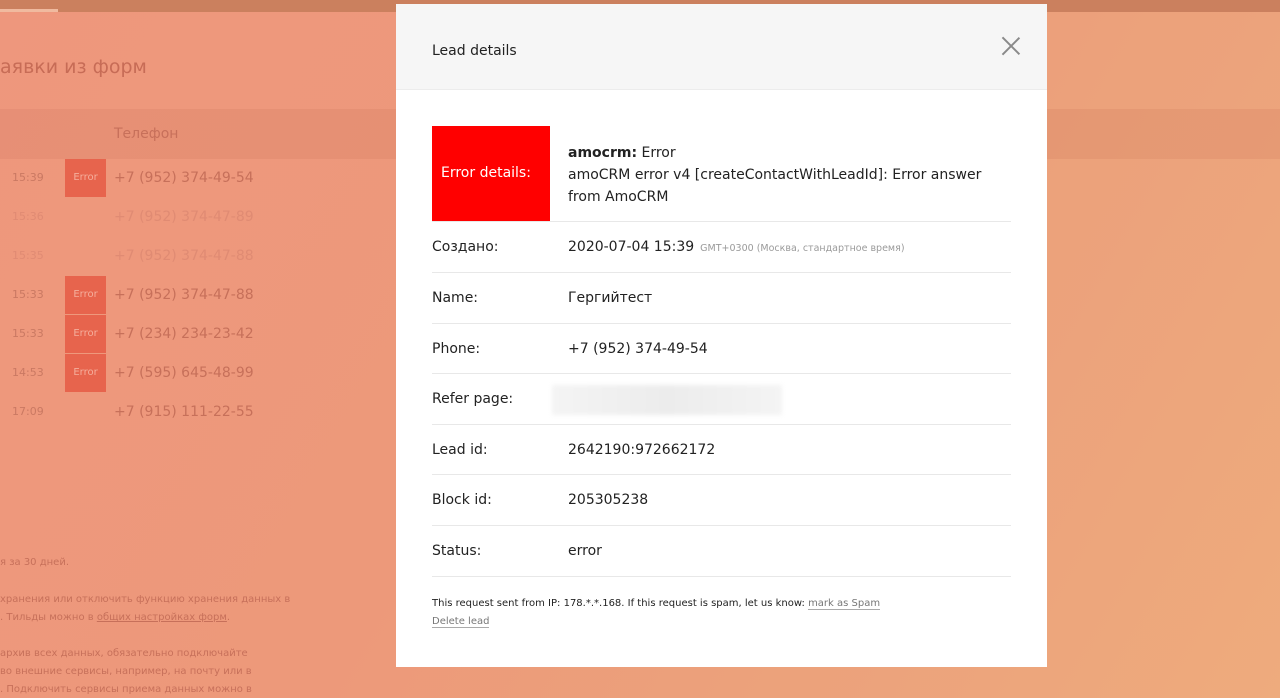 The width and height of the screenshot is (1280, 698). What do you see at coordinates (844, 604) in the screenshot?
I see `mark-as-spam-link: mark as Spam` at bounding box center [844, 604].